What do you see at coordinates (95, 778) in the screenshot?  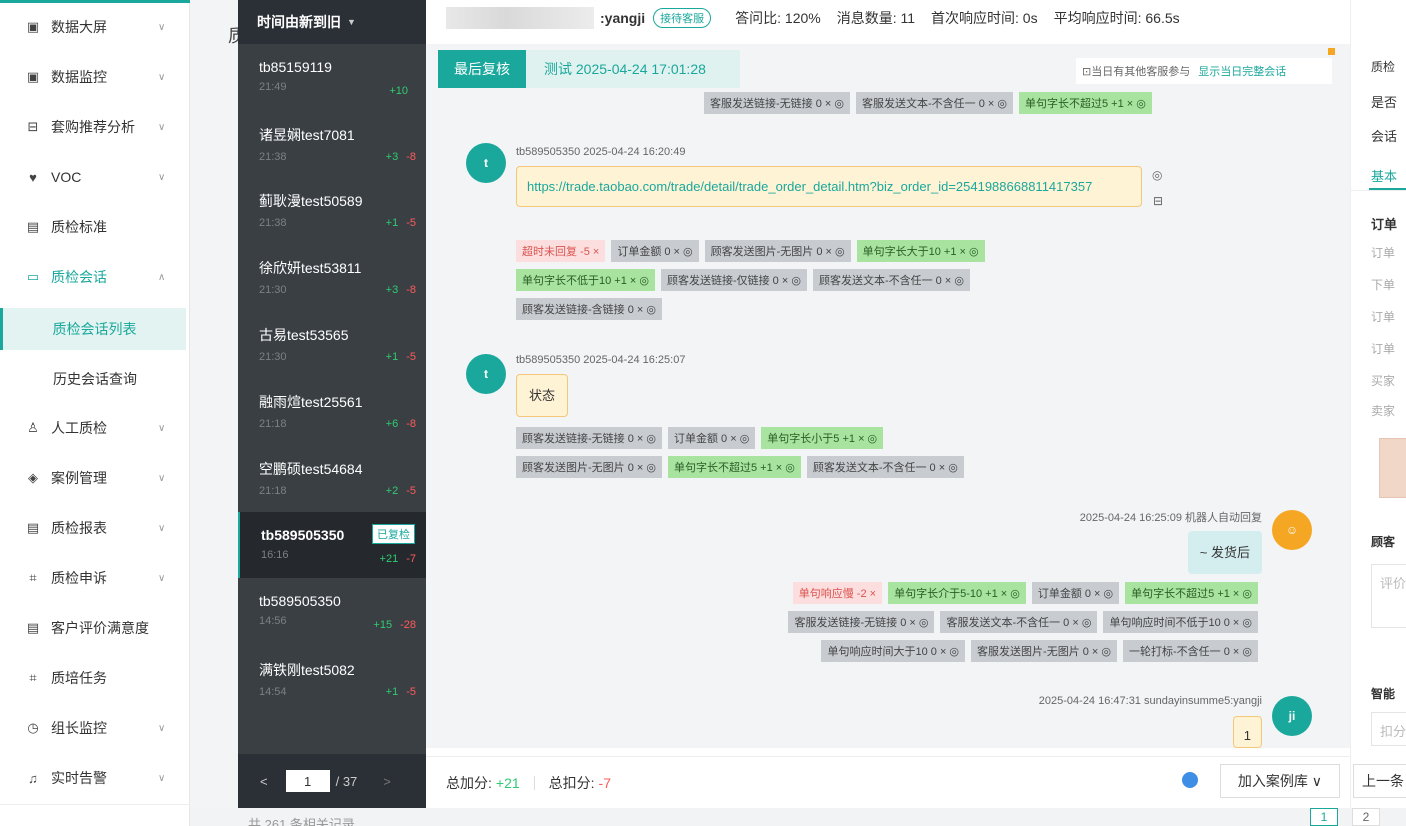 I see `nav-item-realtime-alert: ♫ 实时告警 ∨` at bounding box center [95, 778].